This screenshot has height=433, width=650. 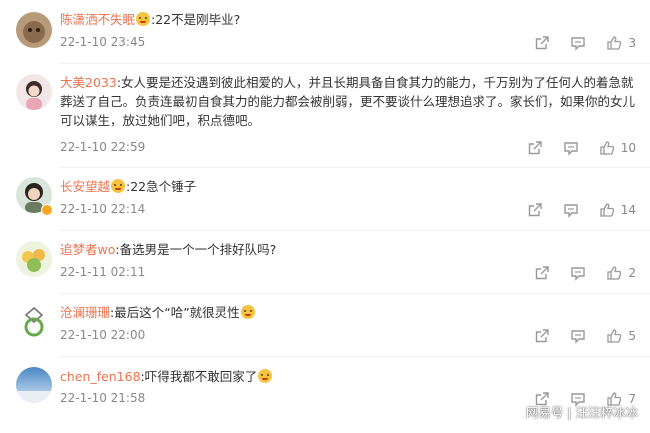 I want to click on comment-text: chen_fen168:吓得我都不敢回家了, so click(x=348, y=376).